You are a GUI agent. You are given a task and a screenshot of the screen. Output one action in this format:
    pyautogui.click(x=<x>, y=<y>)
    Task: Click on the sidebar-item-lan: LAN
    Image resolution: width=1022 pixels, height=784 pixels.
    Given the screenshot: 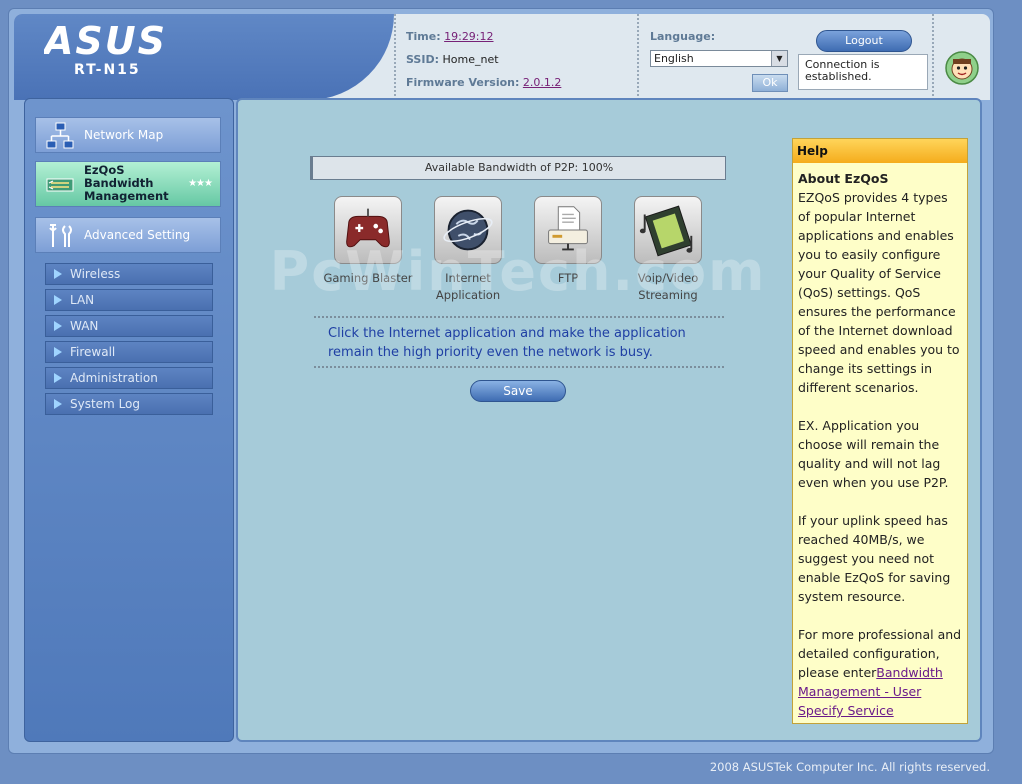 What is the action you would take?
    pyautogui.click(x=129, y=300)
    